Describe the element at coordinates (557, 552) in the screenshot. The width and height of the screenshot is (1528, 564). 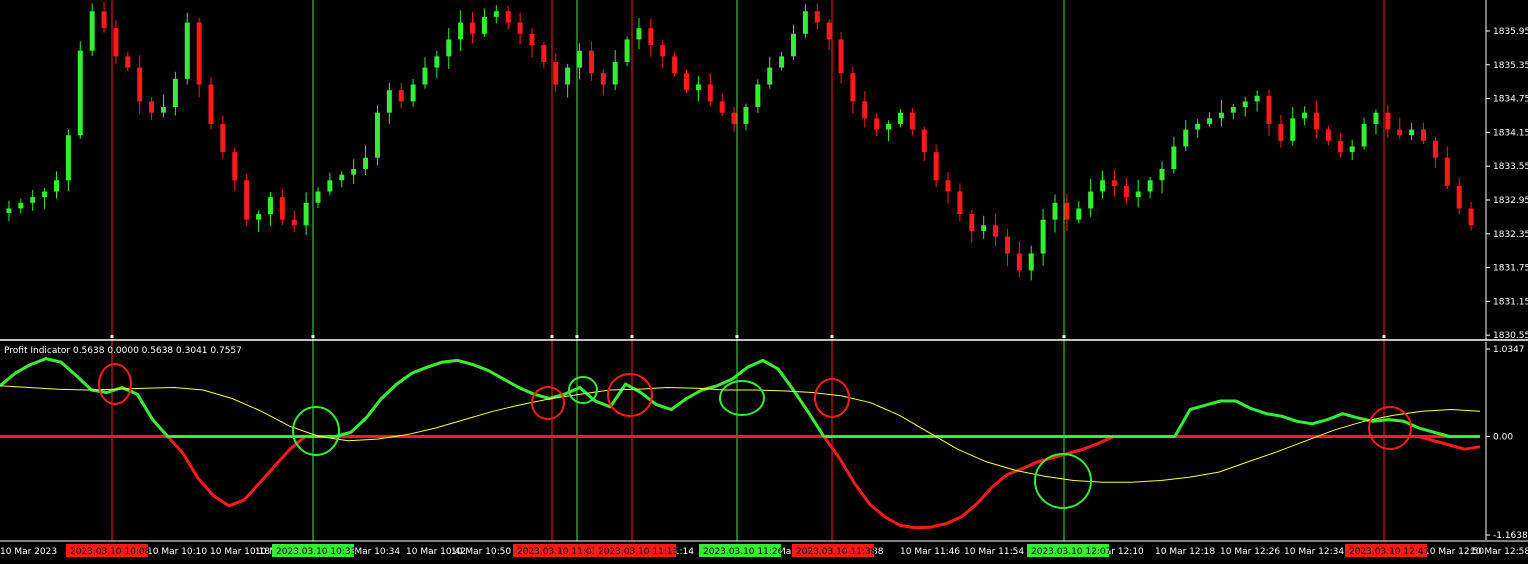
I see `time-marker-label: 2023.03.10 11:03` at that location.